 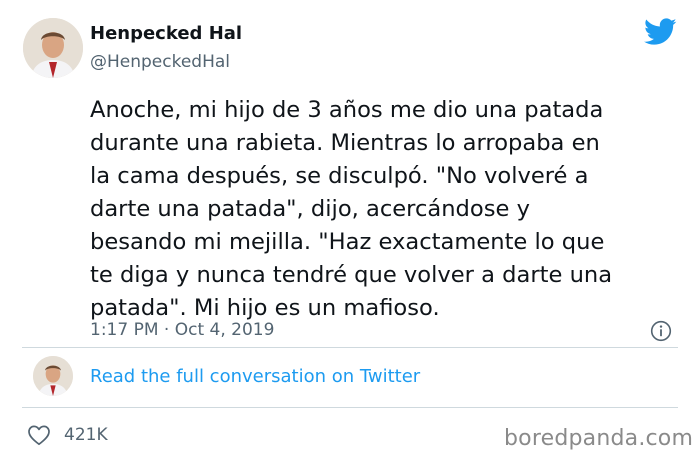 What do you see at coordinates (124, 330) in the screenshot?
I see `tweet-time: 1:17 PM` at bounding box center [124, 330].